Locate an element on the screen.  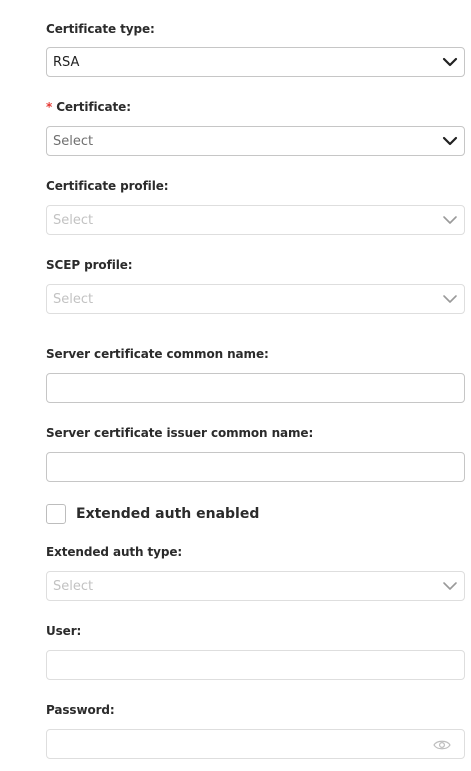
certificate-profile-select: Select is located at coordinates (255, 220).